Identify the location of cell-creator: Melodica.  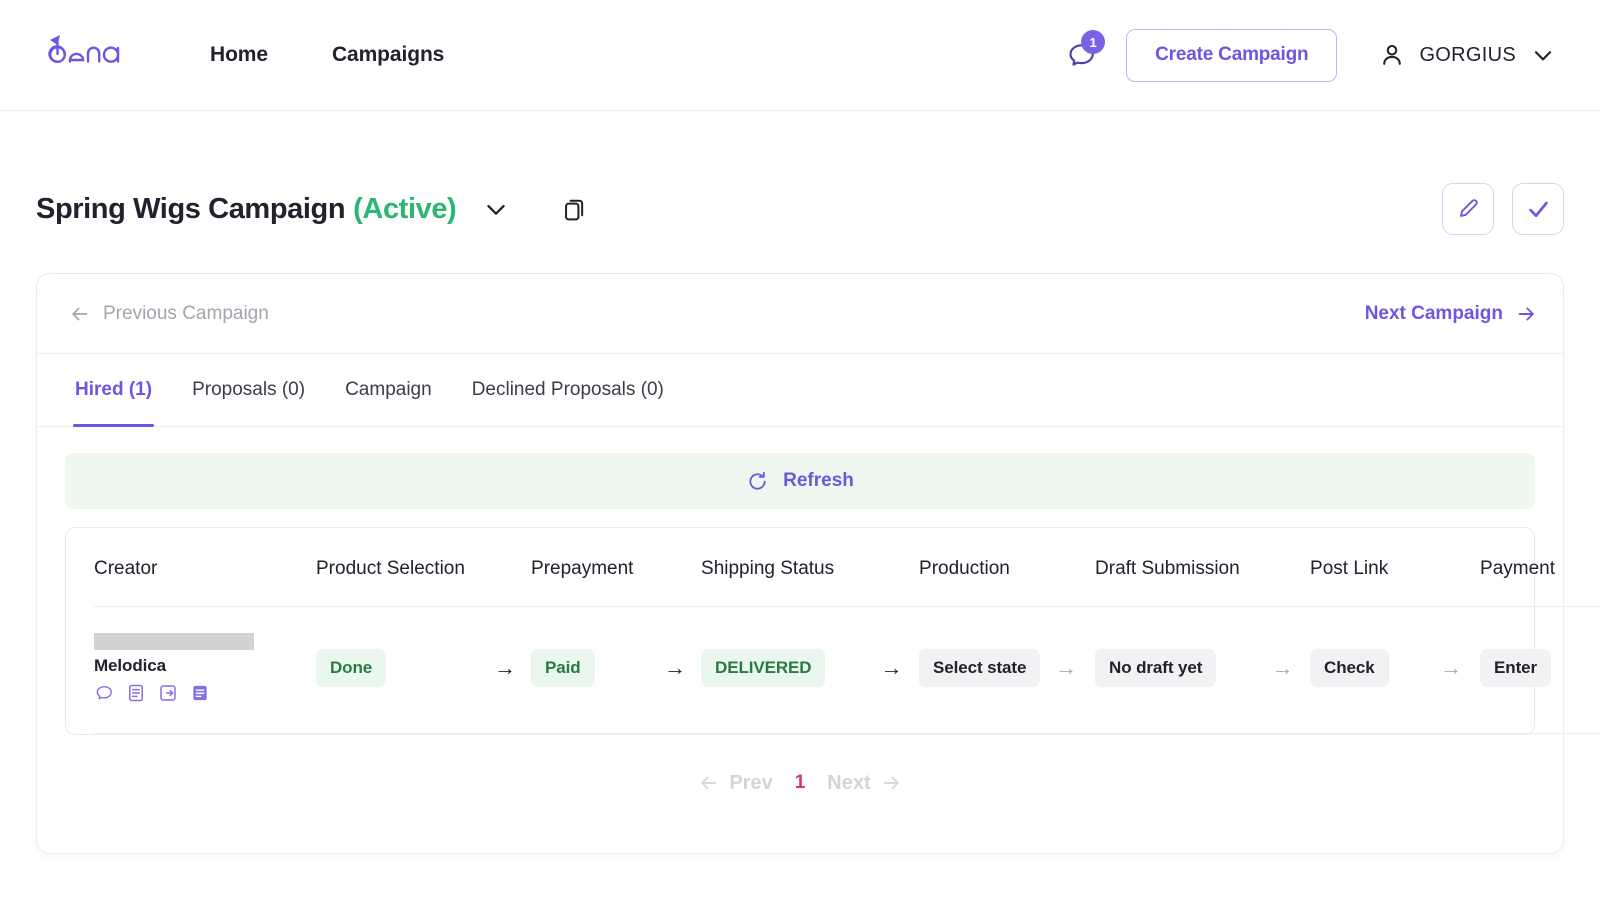
(205, 670).